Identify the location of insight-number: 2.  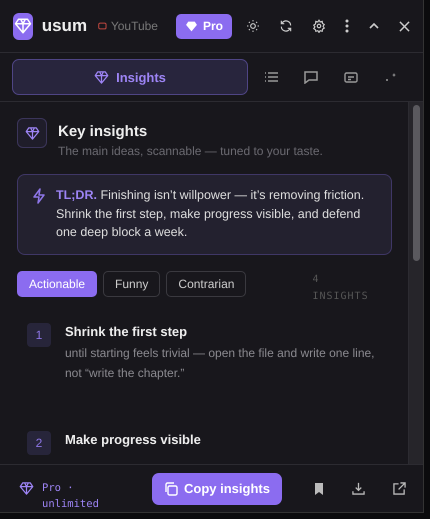
(39, 442).